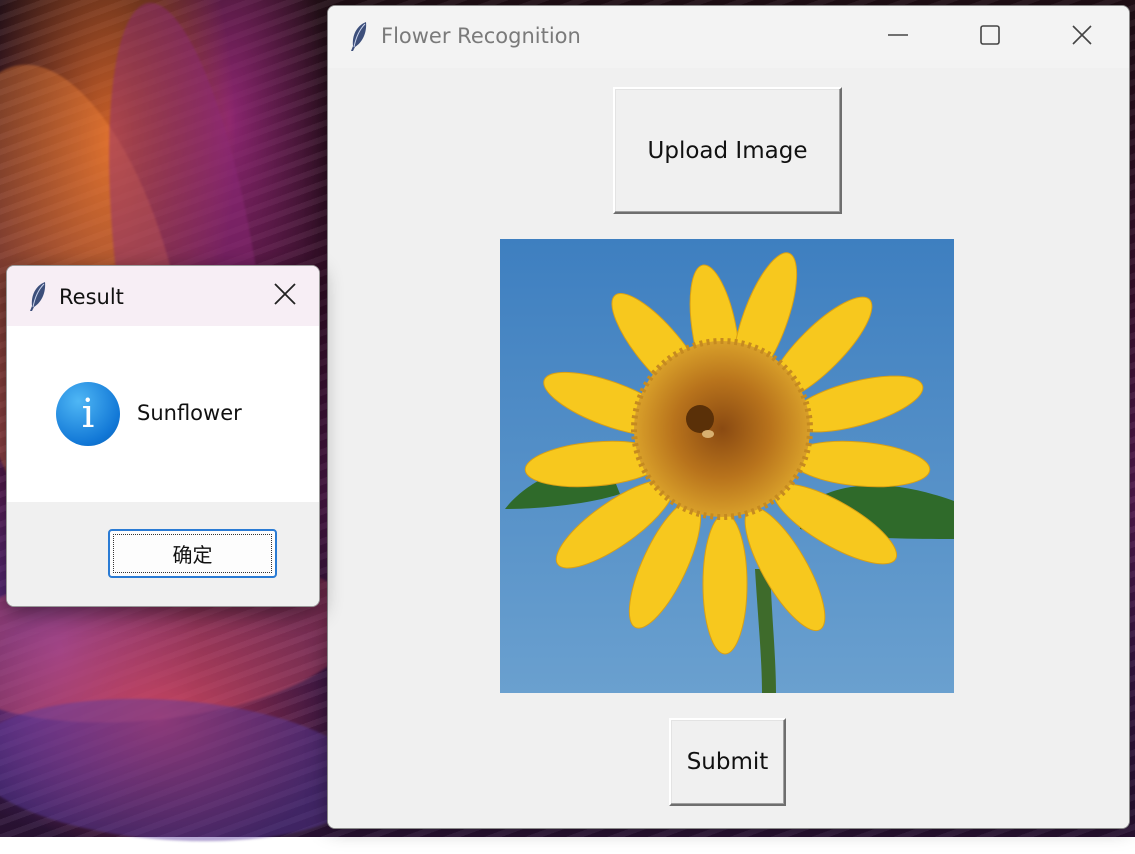 The width and height of the screenshot is (1135, 854). Describe the element at coordinates (192, 553) in the screenshot. I see `ok-button: 确定` at that location.